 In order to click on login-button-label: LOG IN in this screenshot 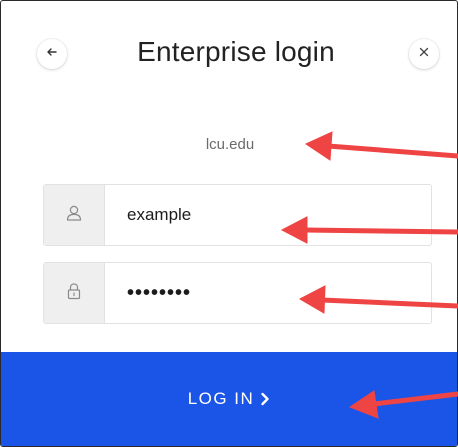, I will do `click(221, 398)`.